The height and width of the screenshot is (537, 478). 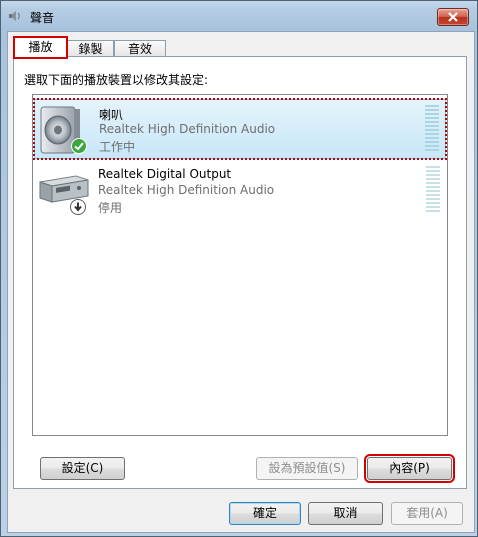 I want to click on configure-button: 設定(C), so click(x=82, y=468).